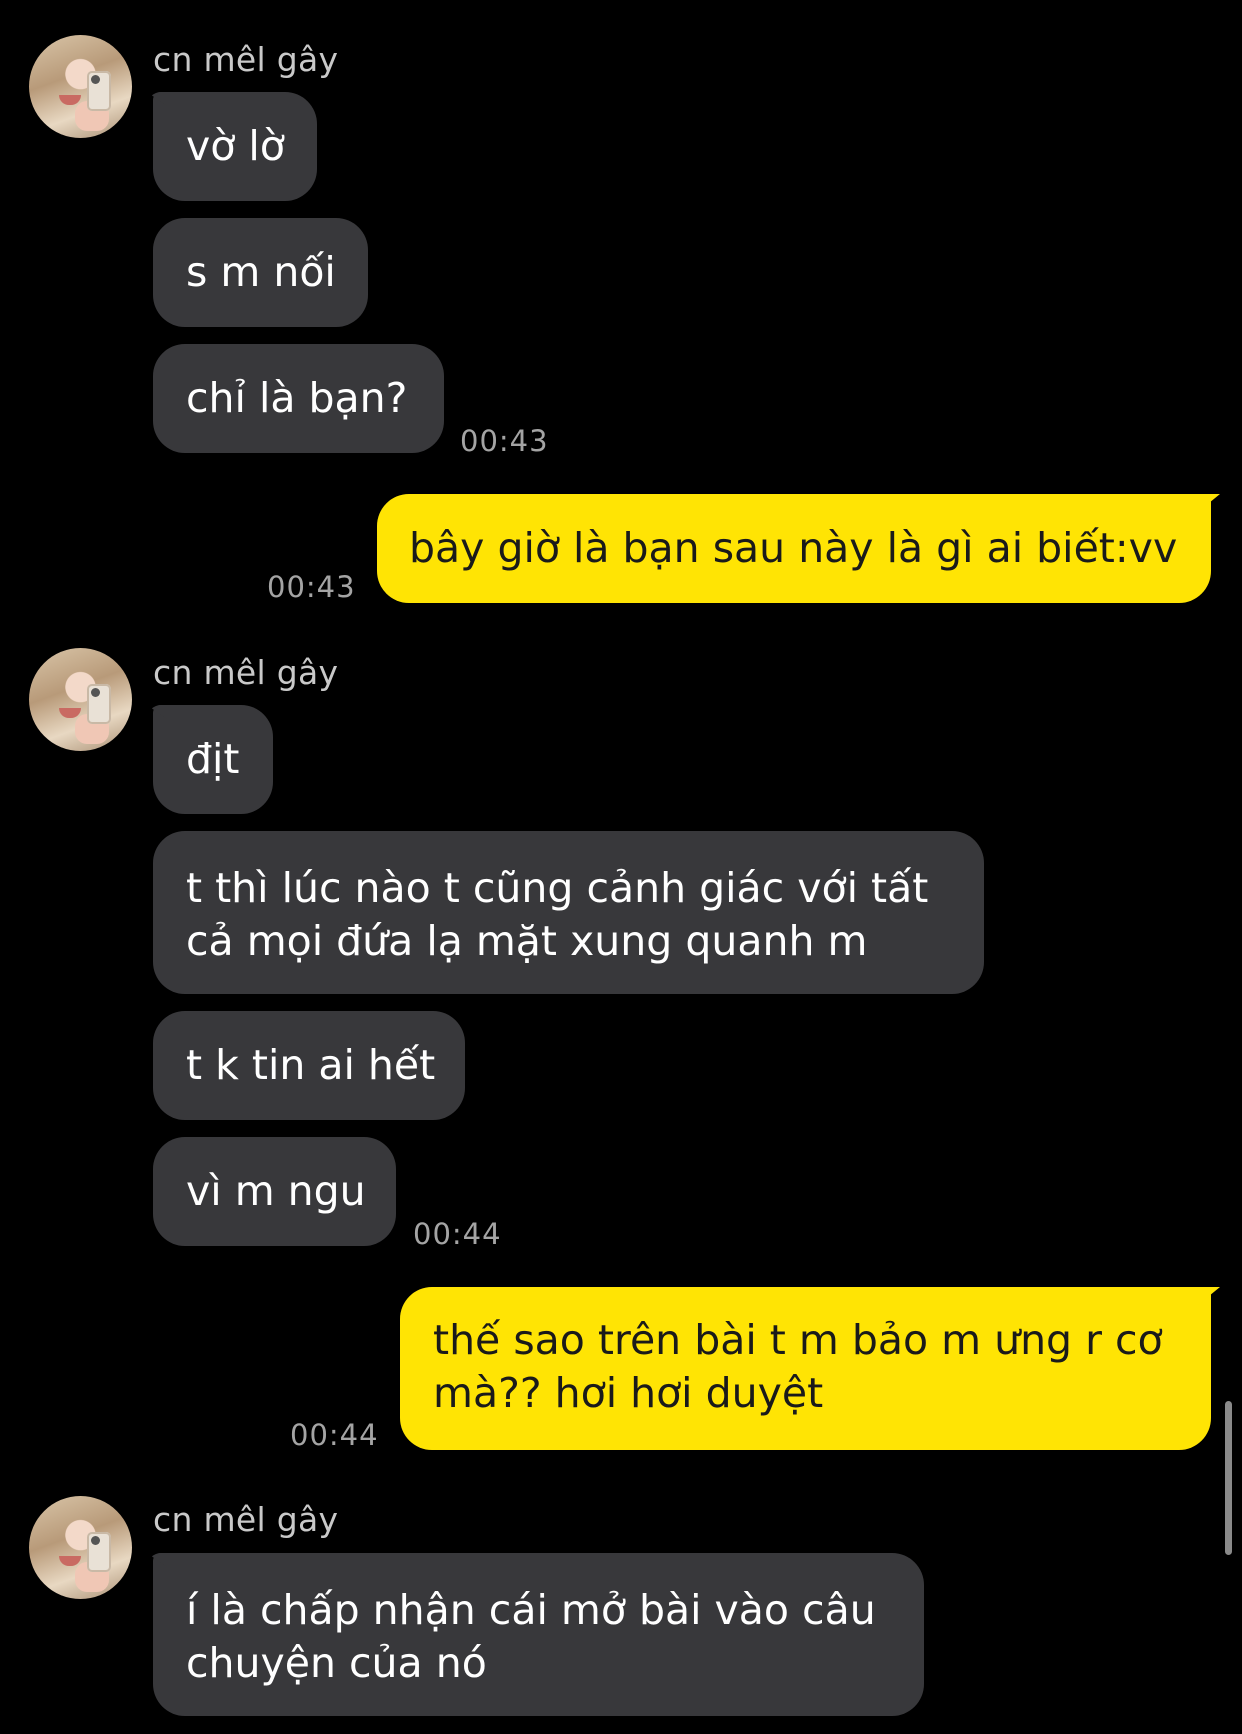  I want to click on incoming-message: t k tin ai hết, so click(309, 1065).